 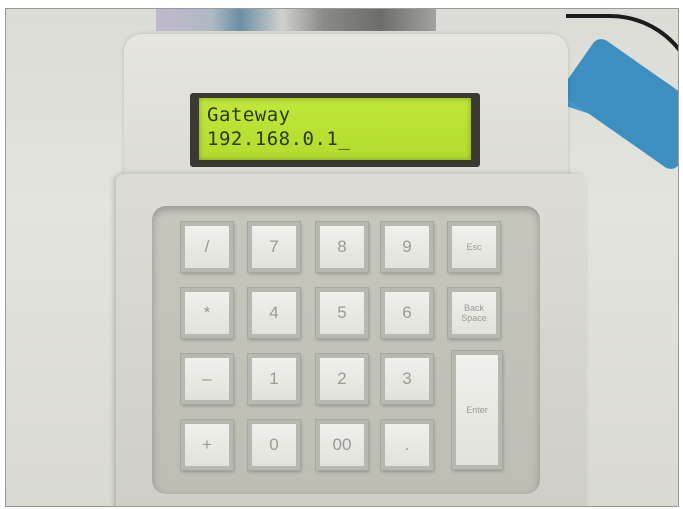 I want to click on key-8: 8, so click(x=342, y=247).